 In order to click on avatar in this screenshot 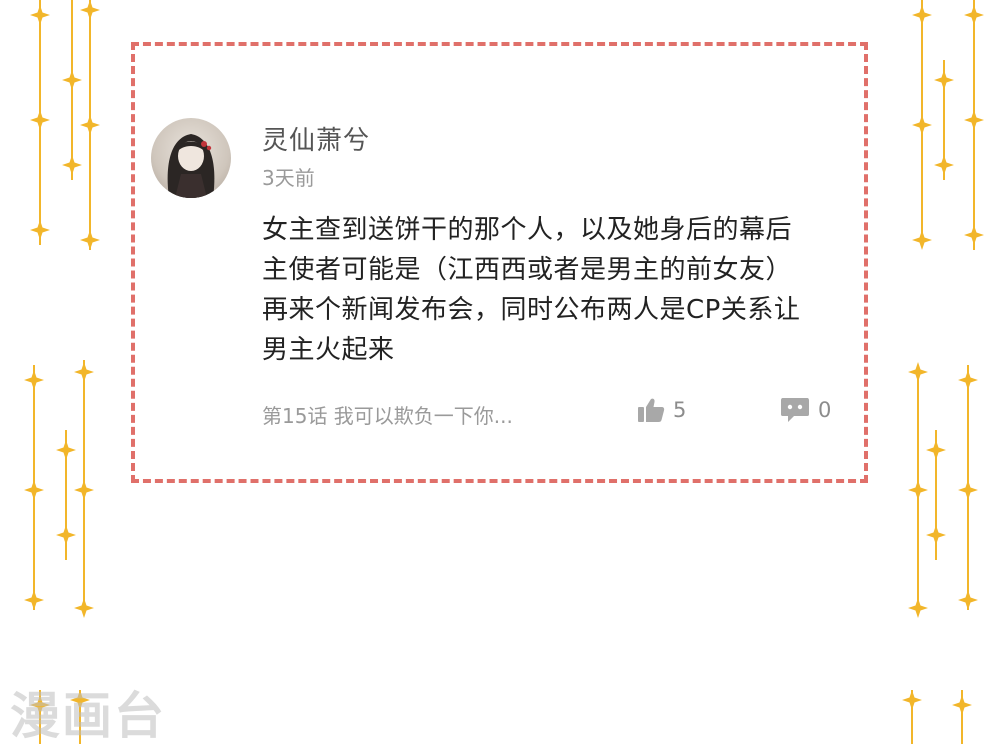, I will do `click(191, 158)`.